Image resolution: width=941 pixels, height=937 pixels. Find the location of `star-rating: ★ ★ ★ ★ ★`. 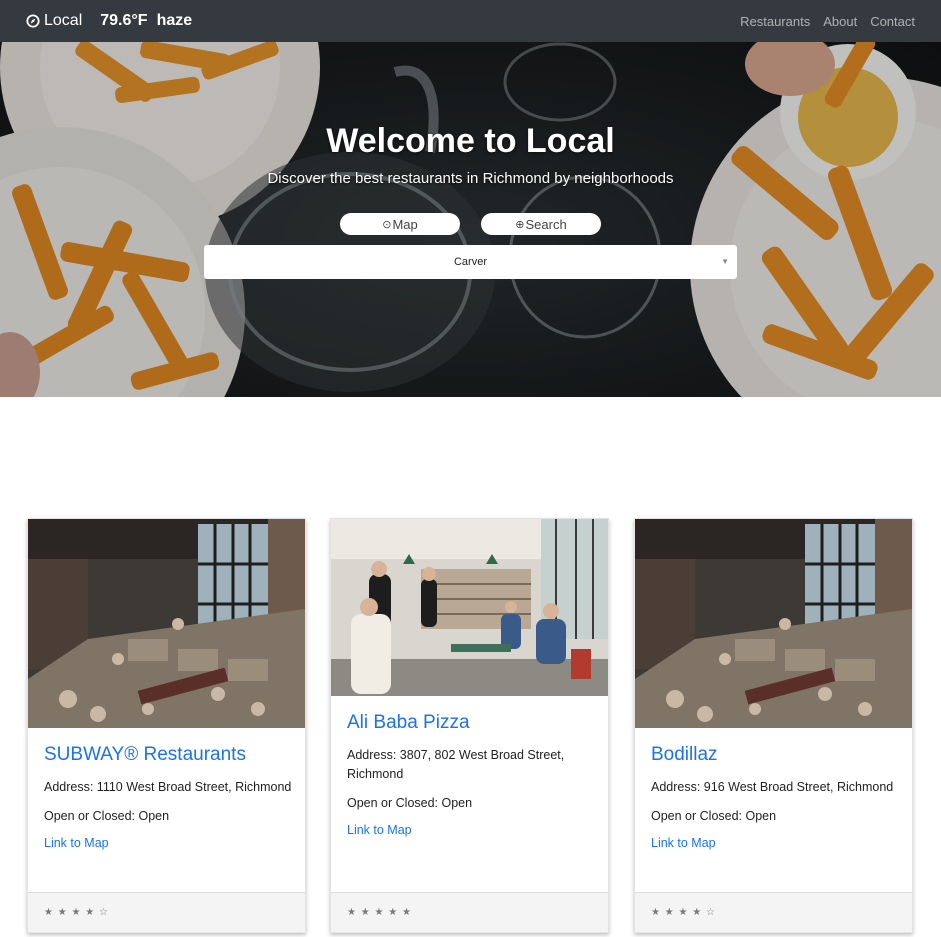

star-rating: ★ ★ ★ ★ ★ is located at coordinates (379, 912).